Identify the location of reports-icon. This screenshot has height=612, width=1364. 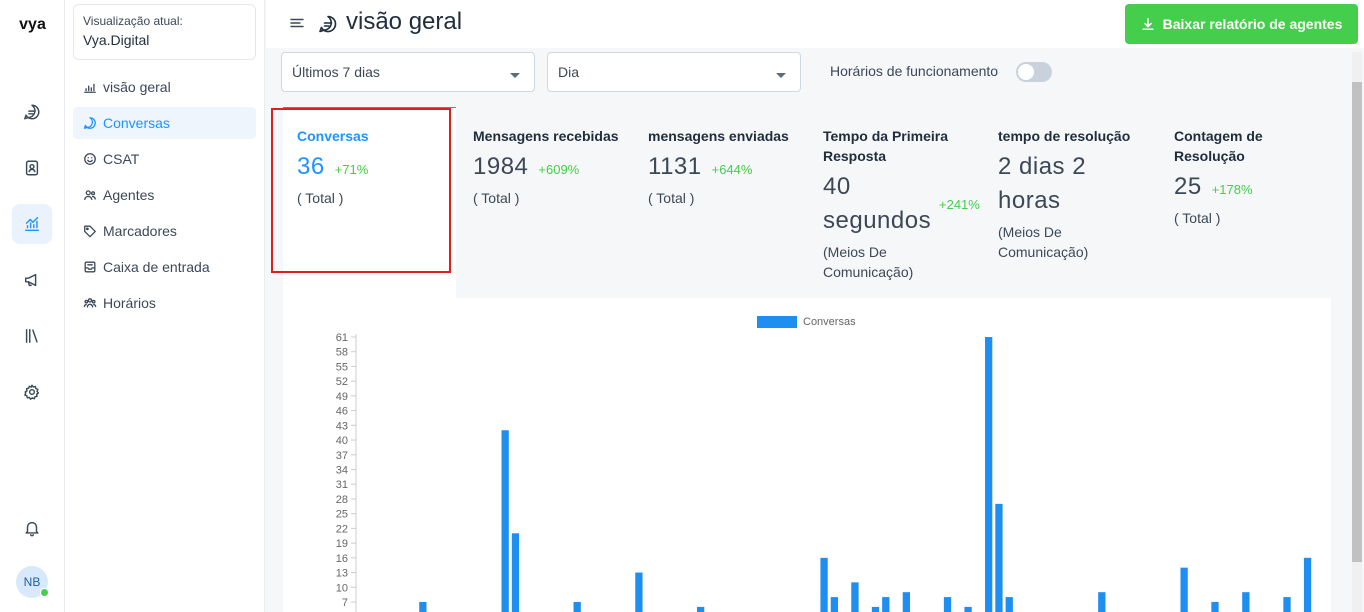
(32, 224).